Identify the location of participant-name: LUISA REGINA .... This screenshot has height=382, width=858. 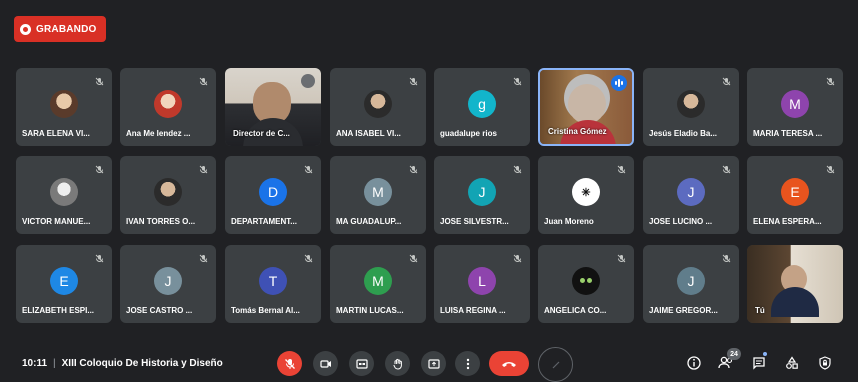
(473, 310).